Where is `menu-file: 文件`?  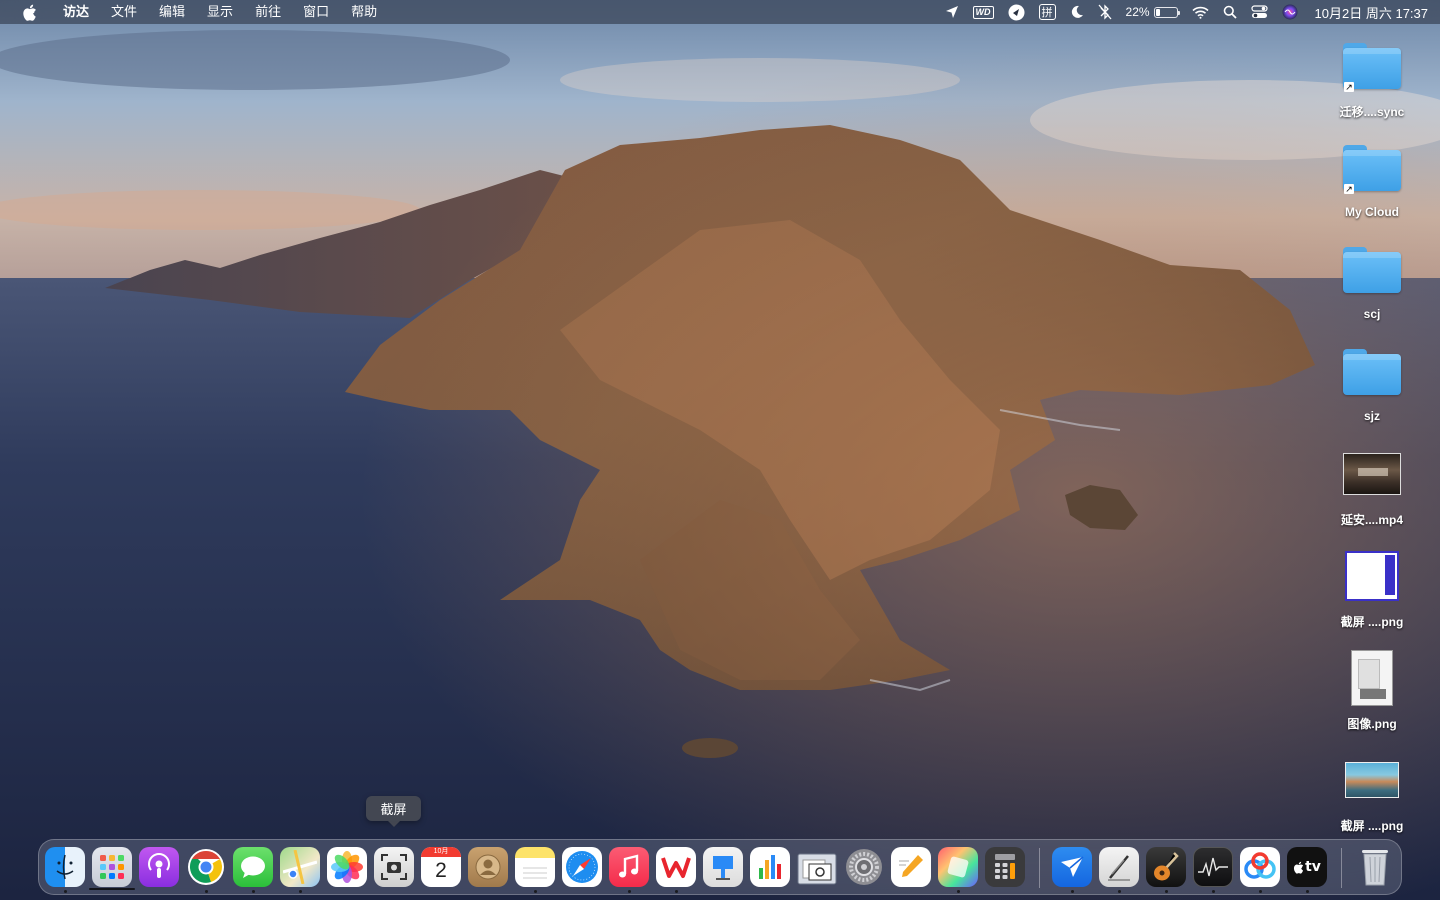 menu-file: 文件 is located at coordinates (124, 12).